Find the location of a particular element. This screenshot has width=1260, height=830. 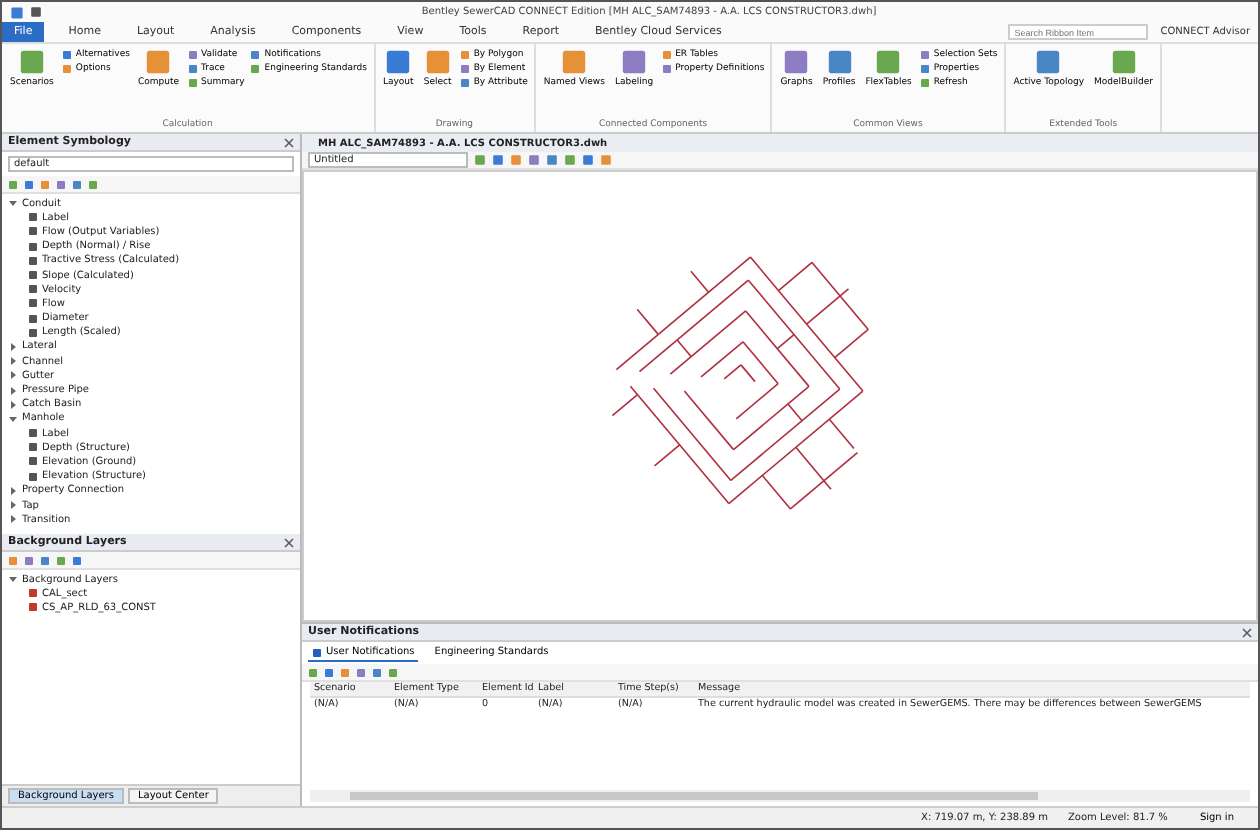

scrollbar is located at coordinates (780, 796).